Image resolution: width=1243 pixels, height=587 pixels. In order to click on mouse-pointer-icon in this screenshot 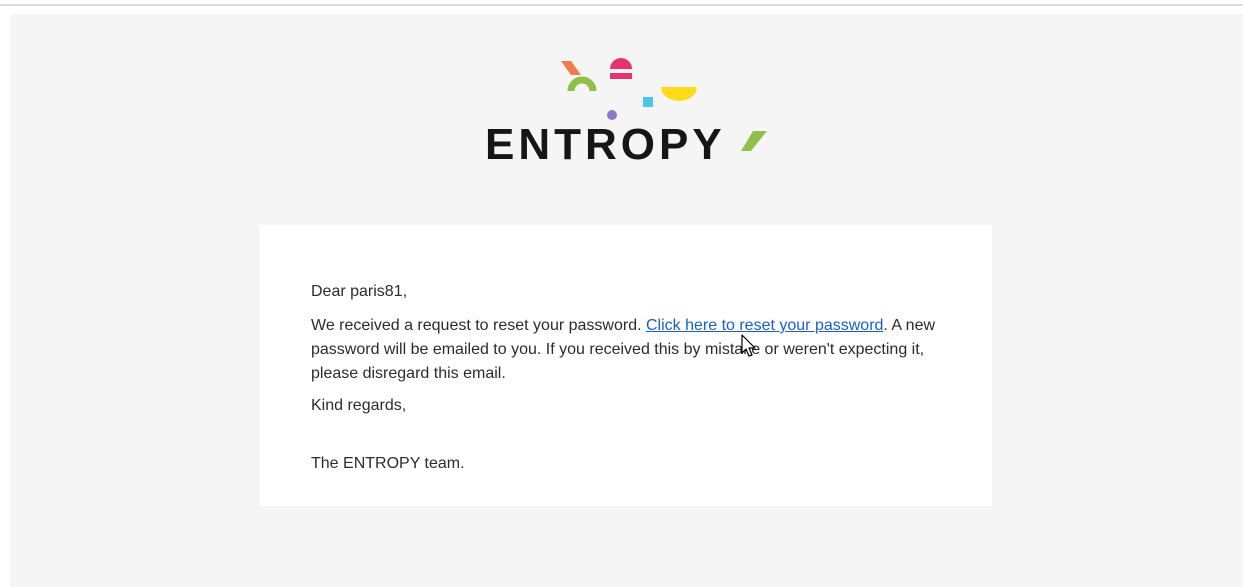, I will do `click(748, 345)`.